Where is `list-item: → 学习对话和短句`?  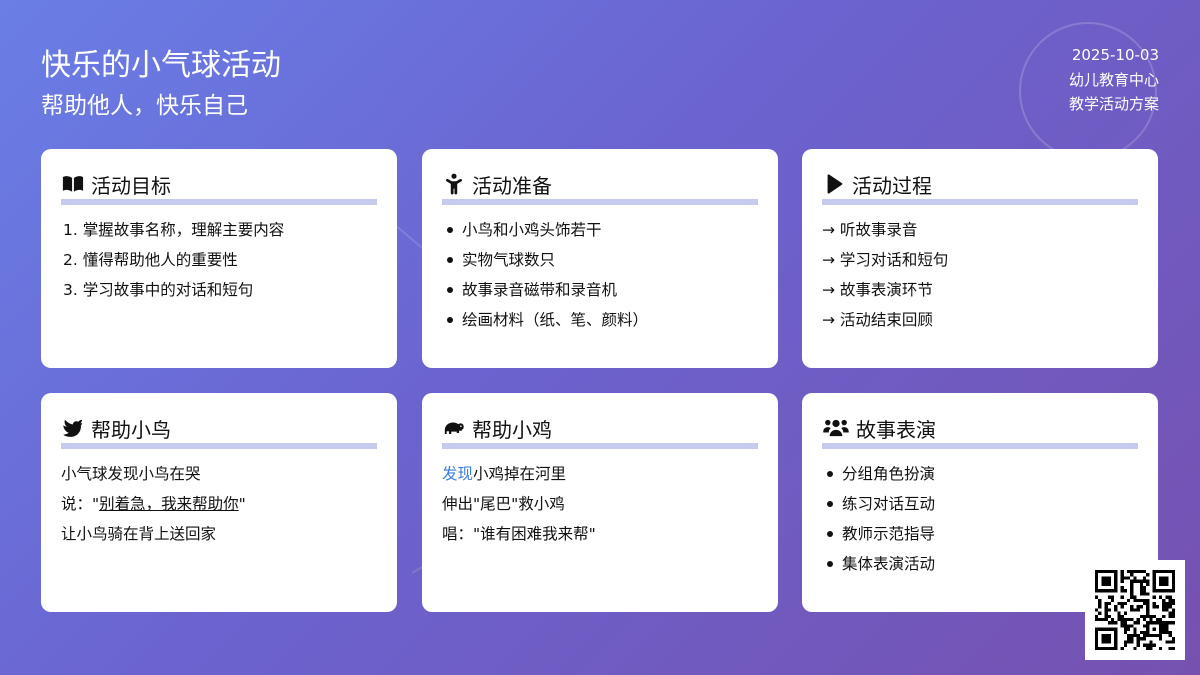 list-item: → 学习对话和短句 is located at coordinates (885, 260).